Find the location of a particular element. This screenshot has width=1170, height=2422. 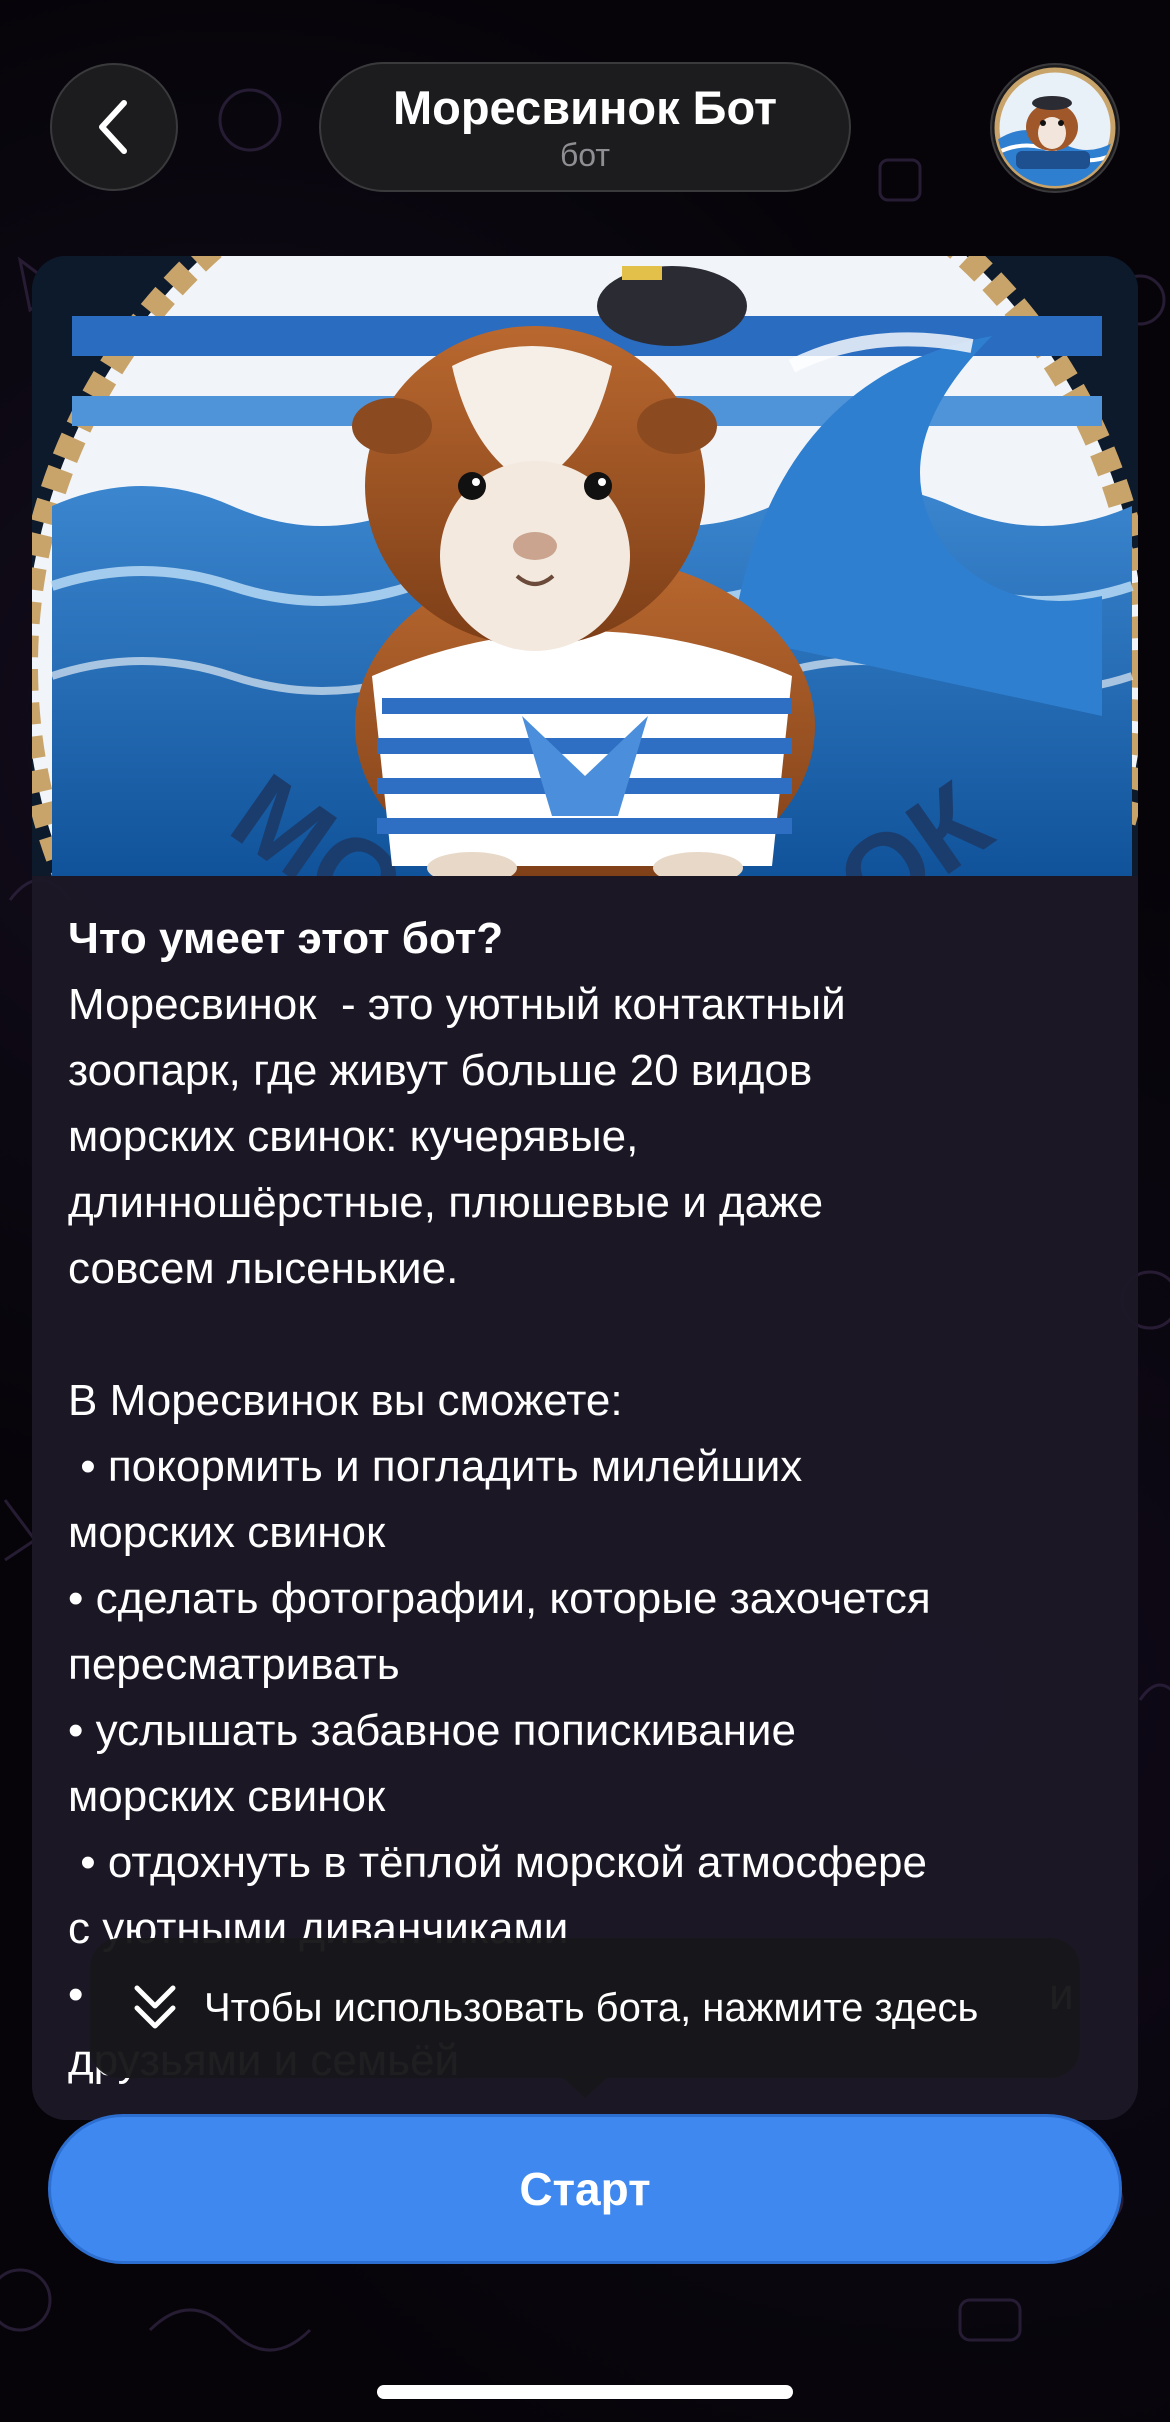

description-line: • сделать фотографии, которые захочется is located at coordinates (499, 1598).